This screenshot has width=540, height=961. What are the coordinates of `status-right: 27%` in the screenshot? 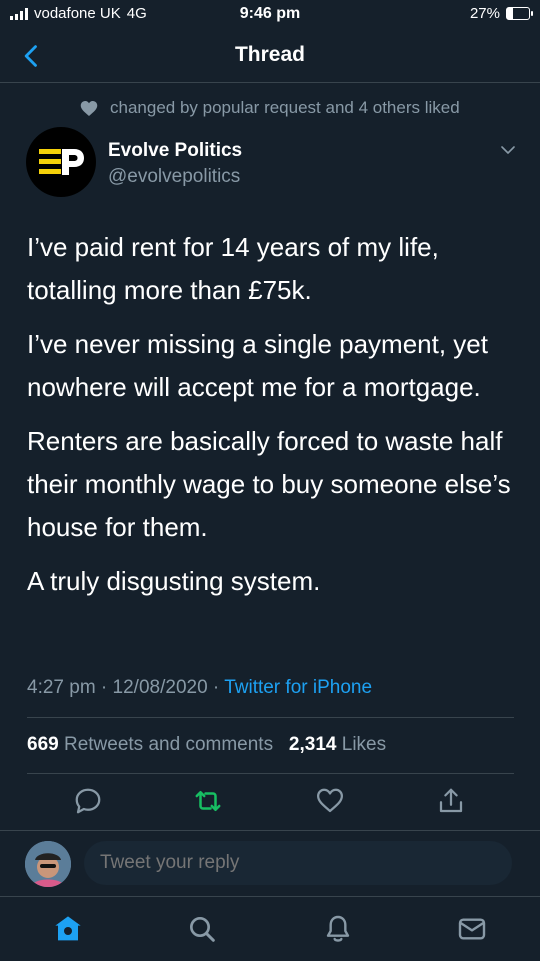 It's located at (501, 13).